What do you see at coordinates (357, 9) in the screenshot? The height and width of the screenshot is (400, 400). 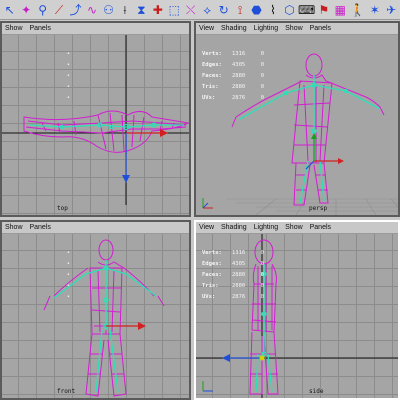 I see `walk-icon: 🚶` at bounding box center [357, 9].